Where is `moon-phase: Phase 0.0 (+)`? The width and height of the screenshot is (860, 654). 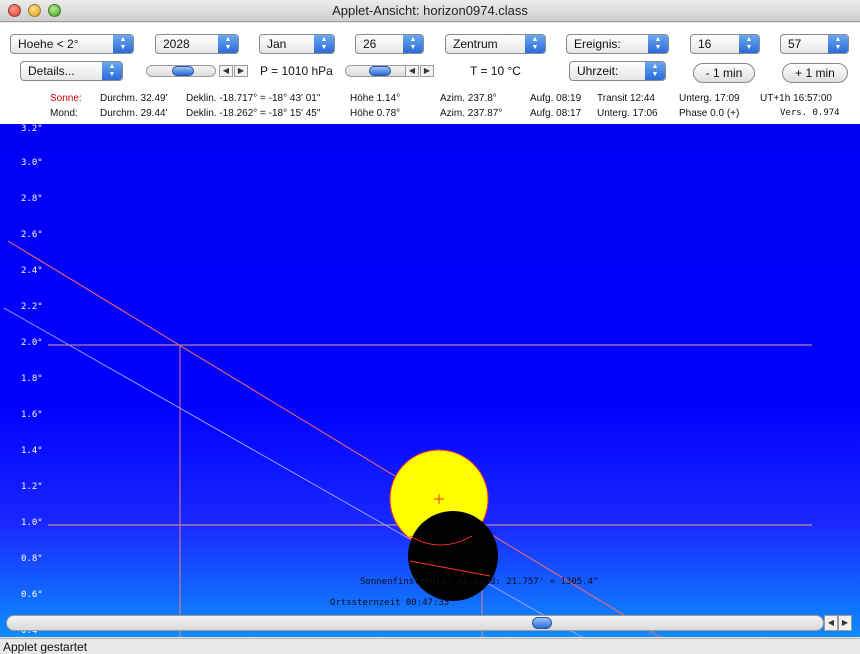
moon-phase: Phase 0.0 (+) is located at coordinates (709, 113).